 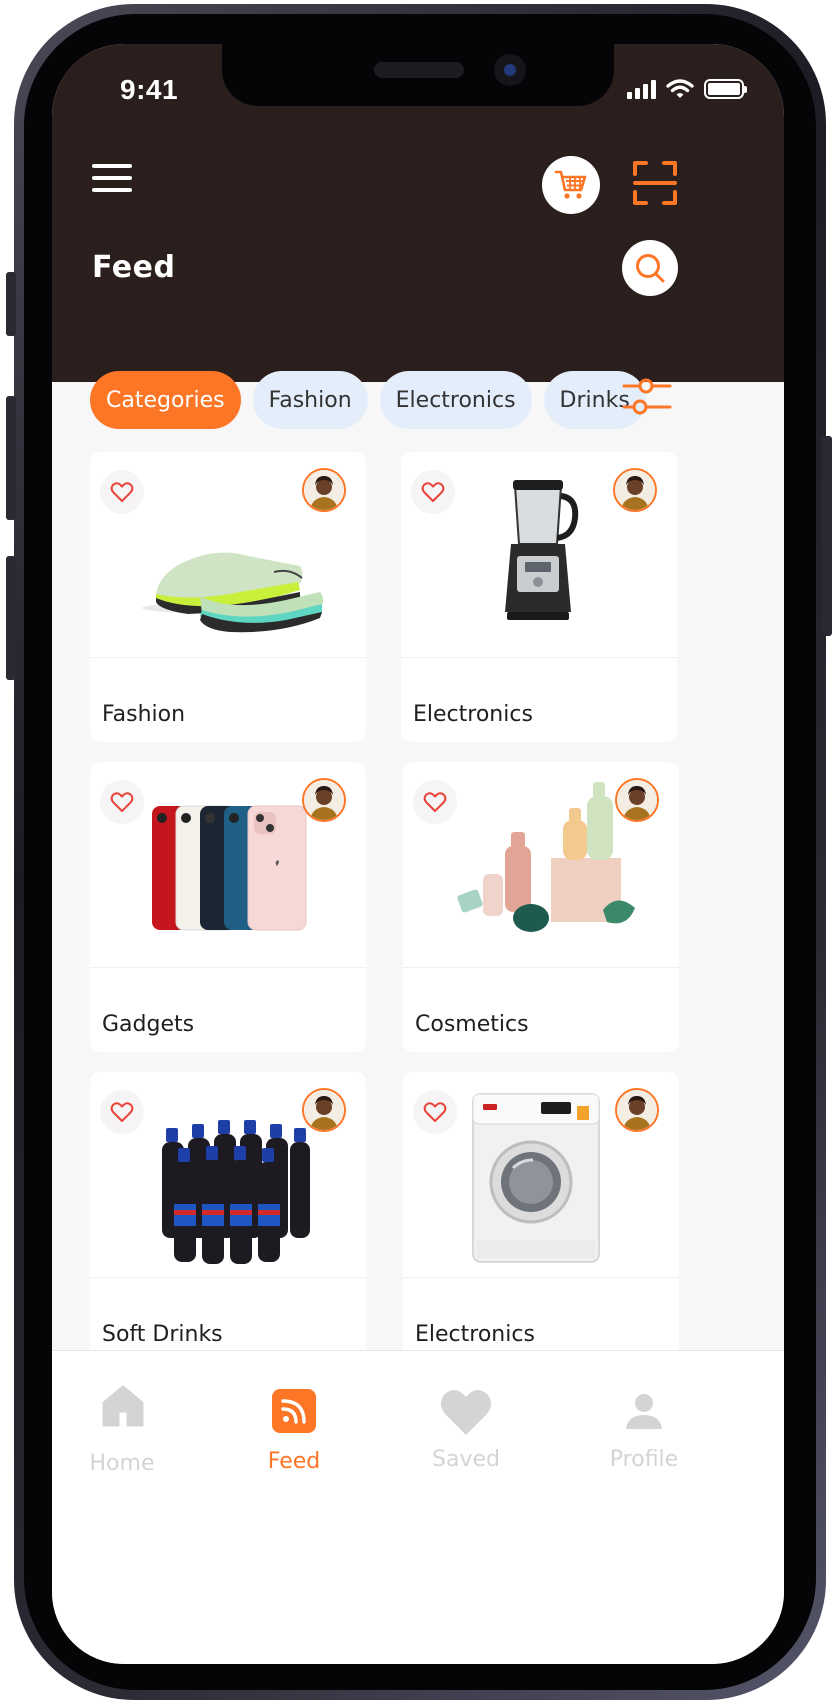 What do you see at coordinates (466, 1412) in the screenshot?
I see `heart-icon` at bounding box center [466, 1412].